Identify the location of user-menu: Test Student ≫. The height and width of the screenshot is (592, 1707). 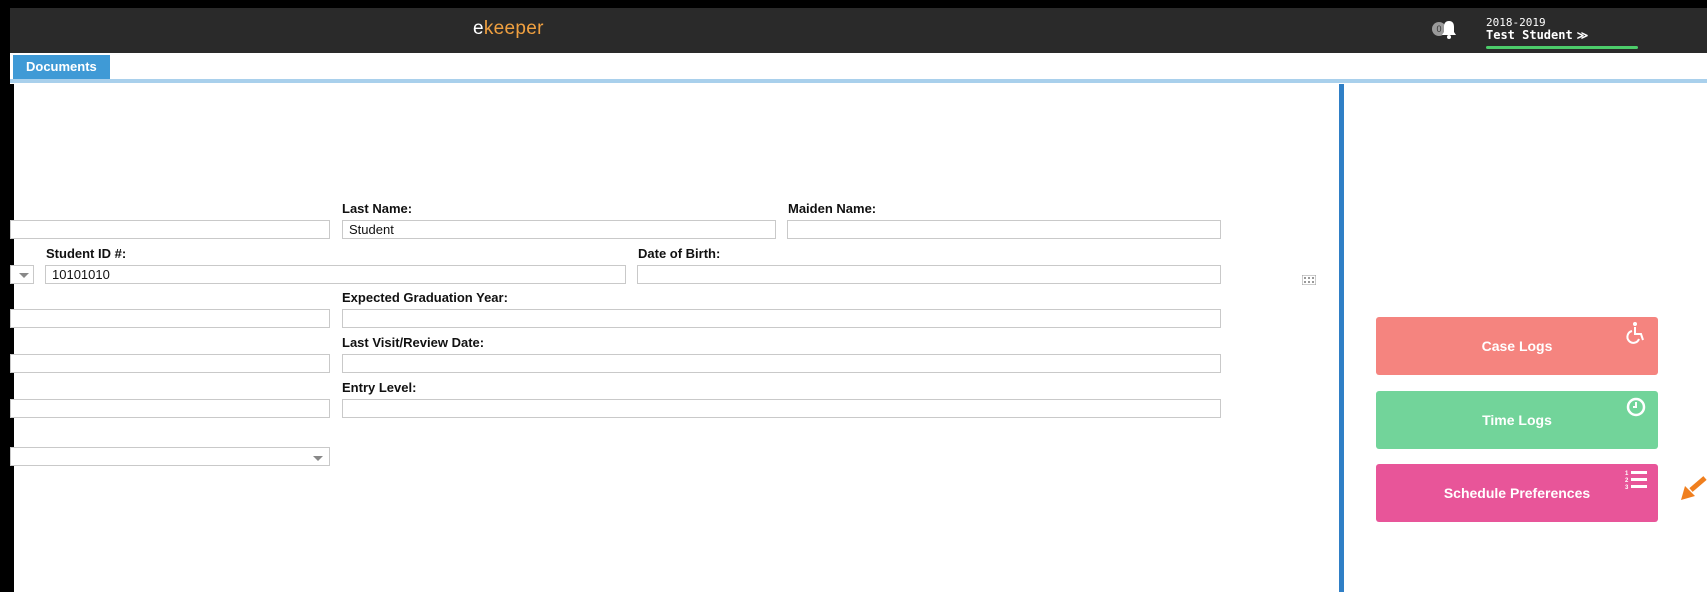
(1537, 35).